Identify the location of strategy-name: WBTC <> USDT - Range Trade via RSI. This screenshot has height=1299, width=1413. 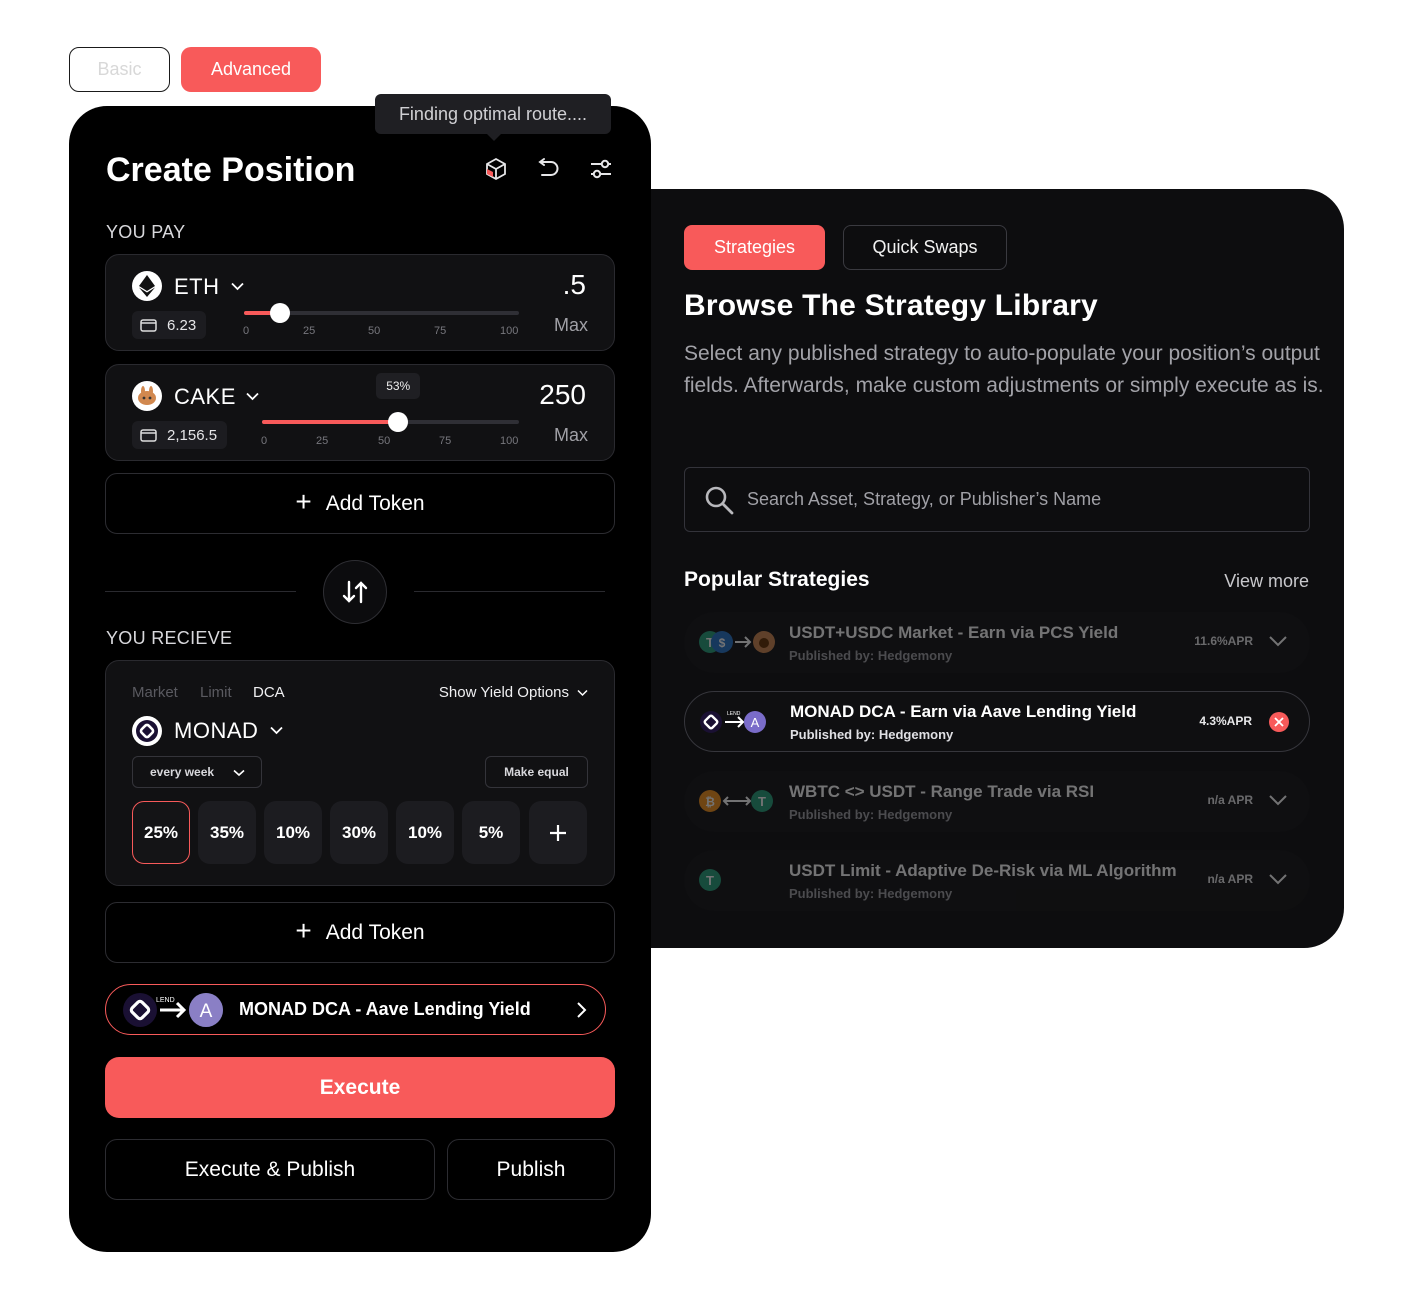
(942, 791).